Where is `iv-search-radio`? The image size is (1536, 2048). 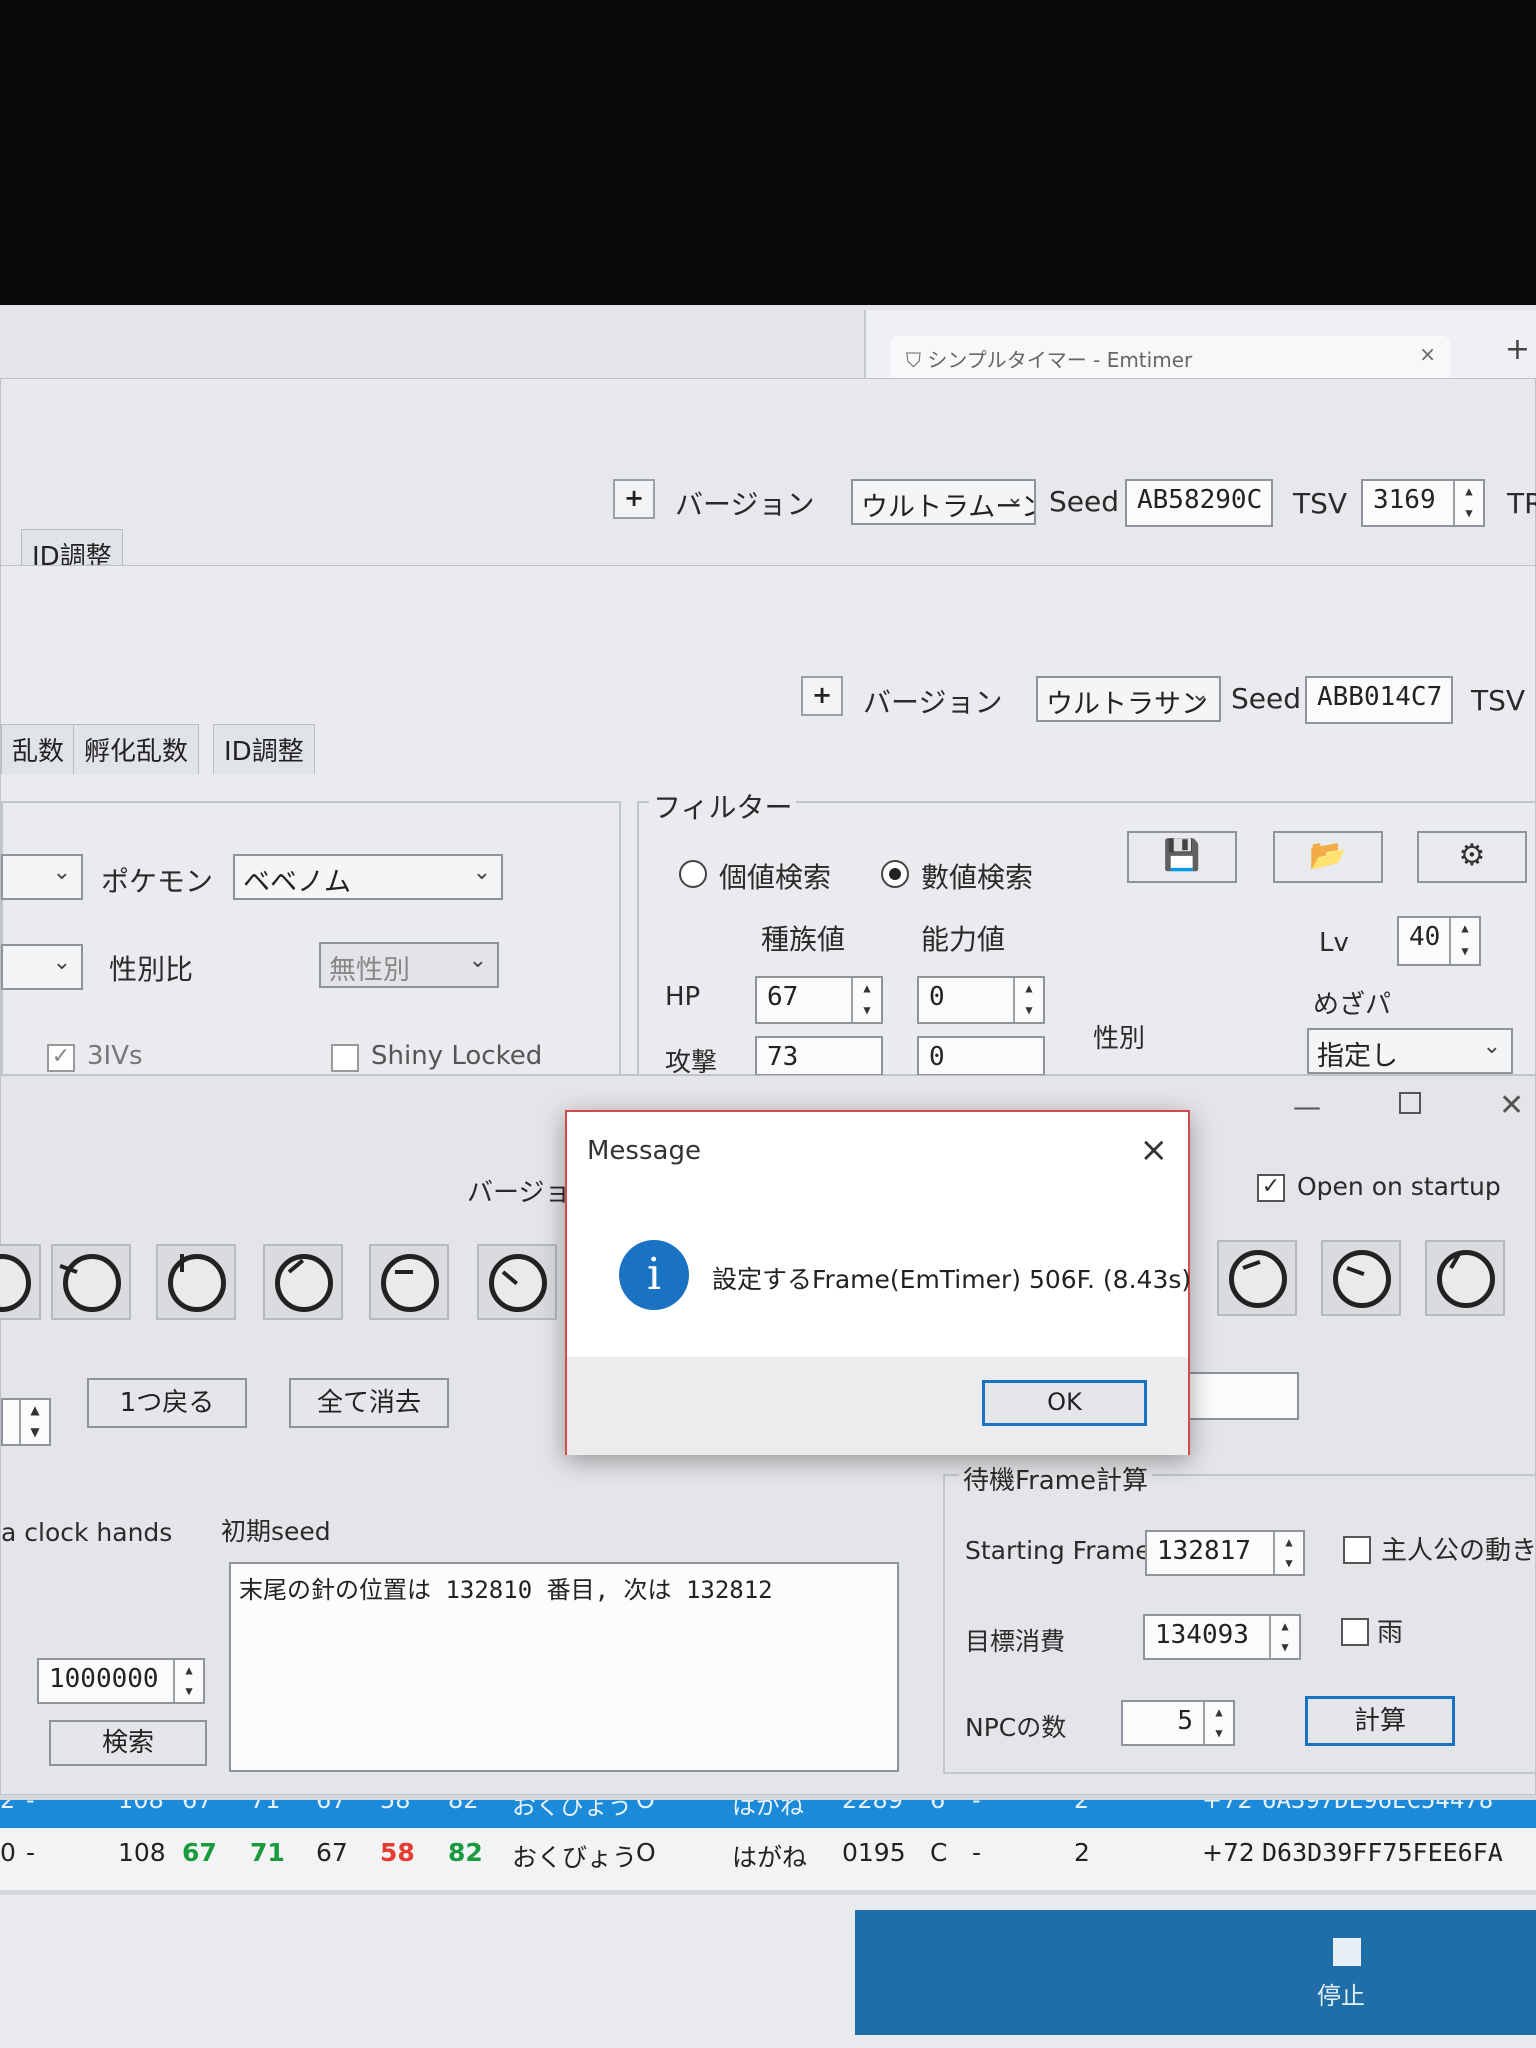
iv-search-radio is located at coordinates (693, 874).